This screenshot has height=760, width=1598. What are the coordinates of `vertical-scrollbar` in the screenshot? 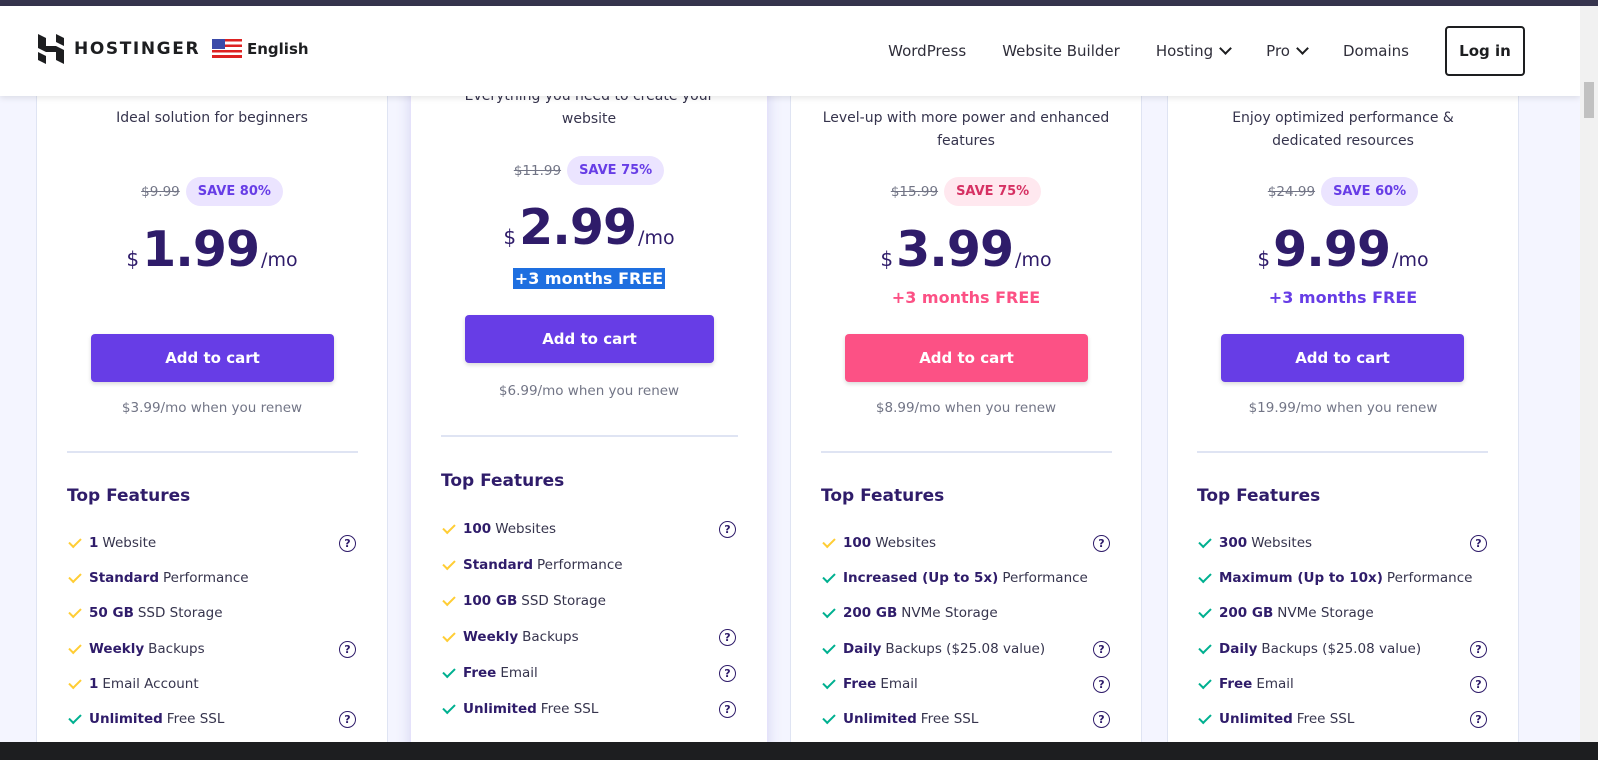 It's located at (1589, 374).